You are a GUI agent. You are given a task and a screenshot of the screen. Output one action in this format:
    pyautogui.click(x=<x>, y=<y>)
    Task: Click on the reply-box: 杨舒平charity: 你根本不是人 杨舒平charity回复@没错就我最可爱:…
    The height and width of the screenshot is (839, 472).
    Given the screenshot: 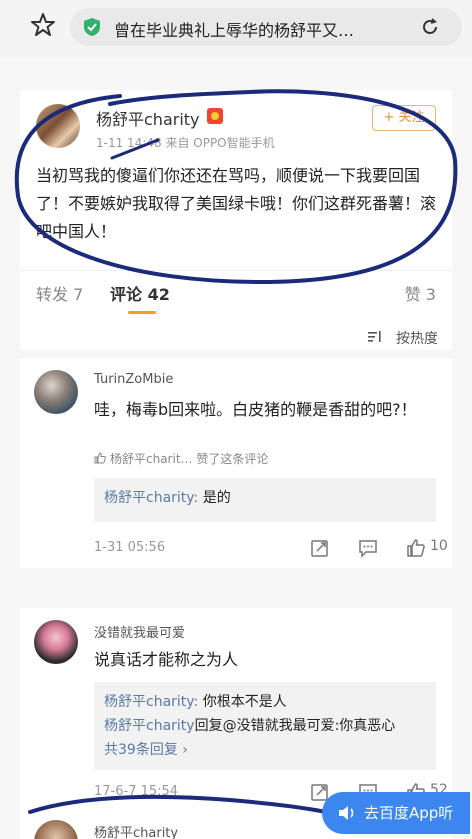 What is the action you would take?
    pyautogui.click(x=265, y=726)
    